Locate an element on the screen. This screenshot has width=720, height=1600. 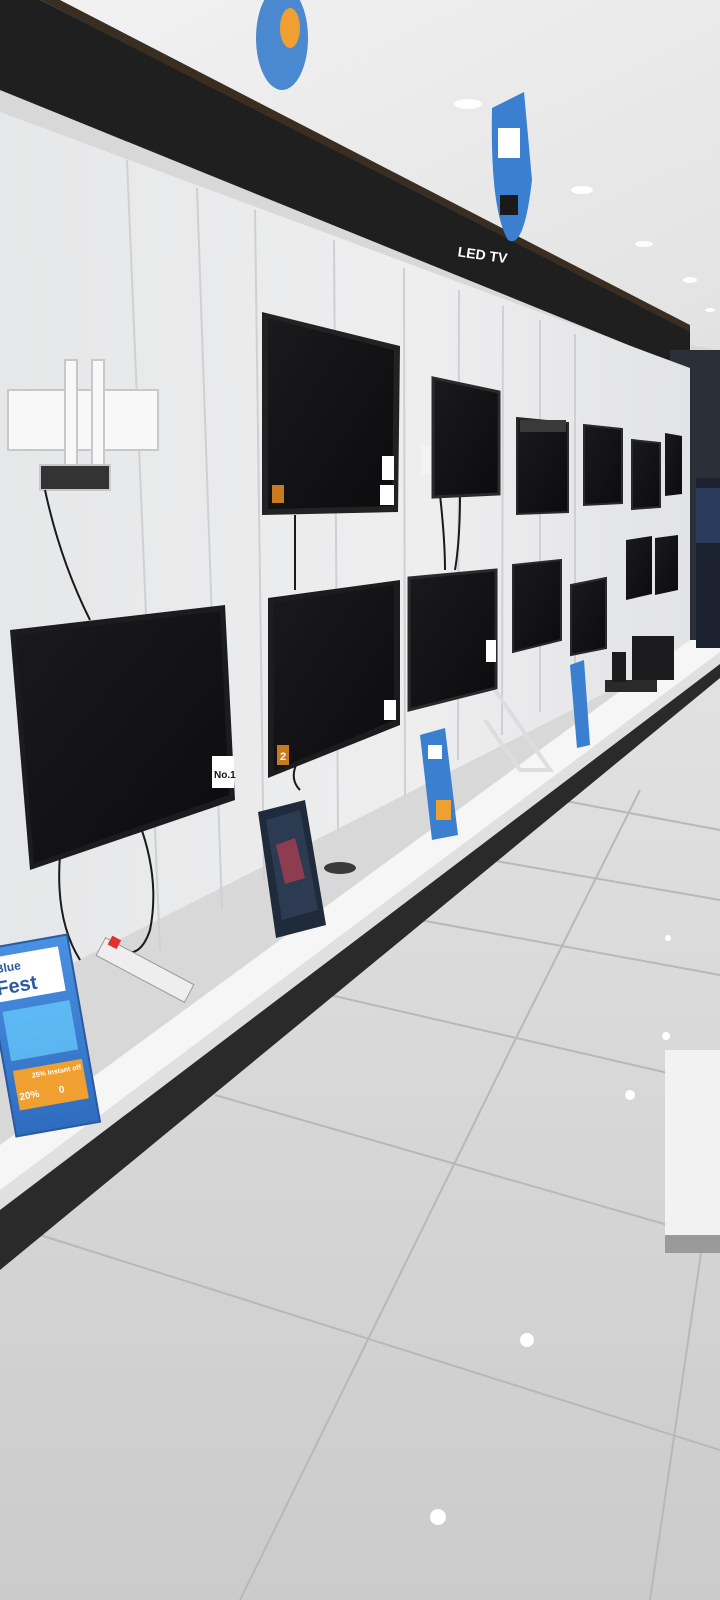
side-pedestal is located at coordinates (692, 1150).